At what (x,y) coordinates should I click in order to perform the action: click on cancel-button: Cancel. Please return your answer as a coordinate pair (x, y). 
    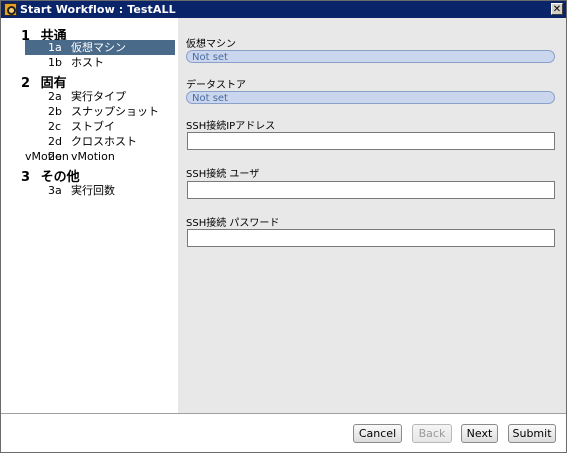
    Looking at the image, I should click on (377, 433).